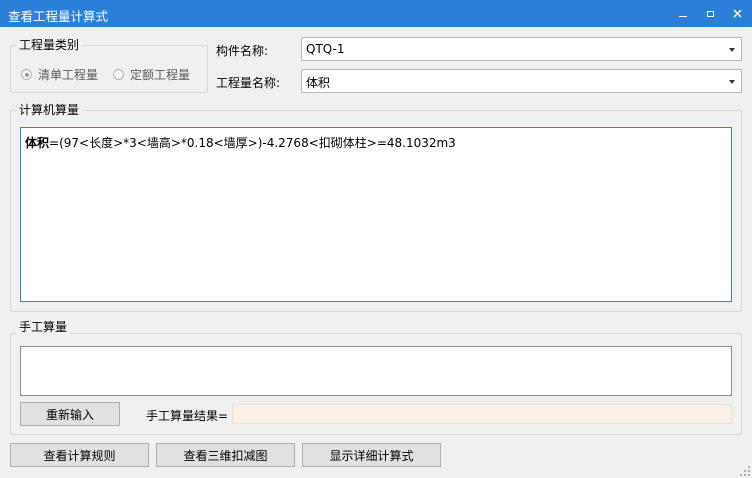 Image resolution: width=752 pixels, height=478 pixels. What do you see at coordinates (242, 51) in the screenshot?
I see `component-name-label: 构件名称:` at bounding box center [242, 51].